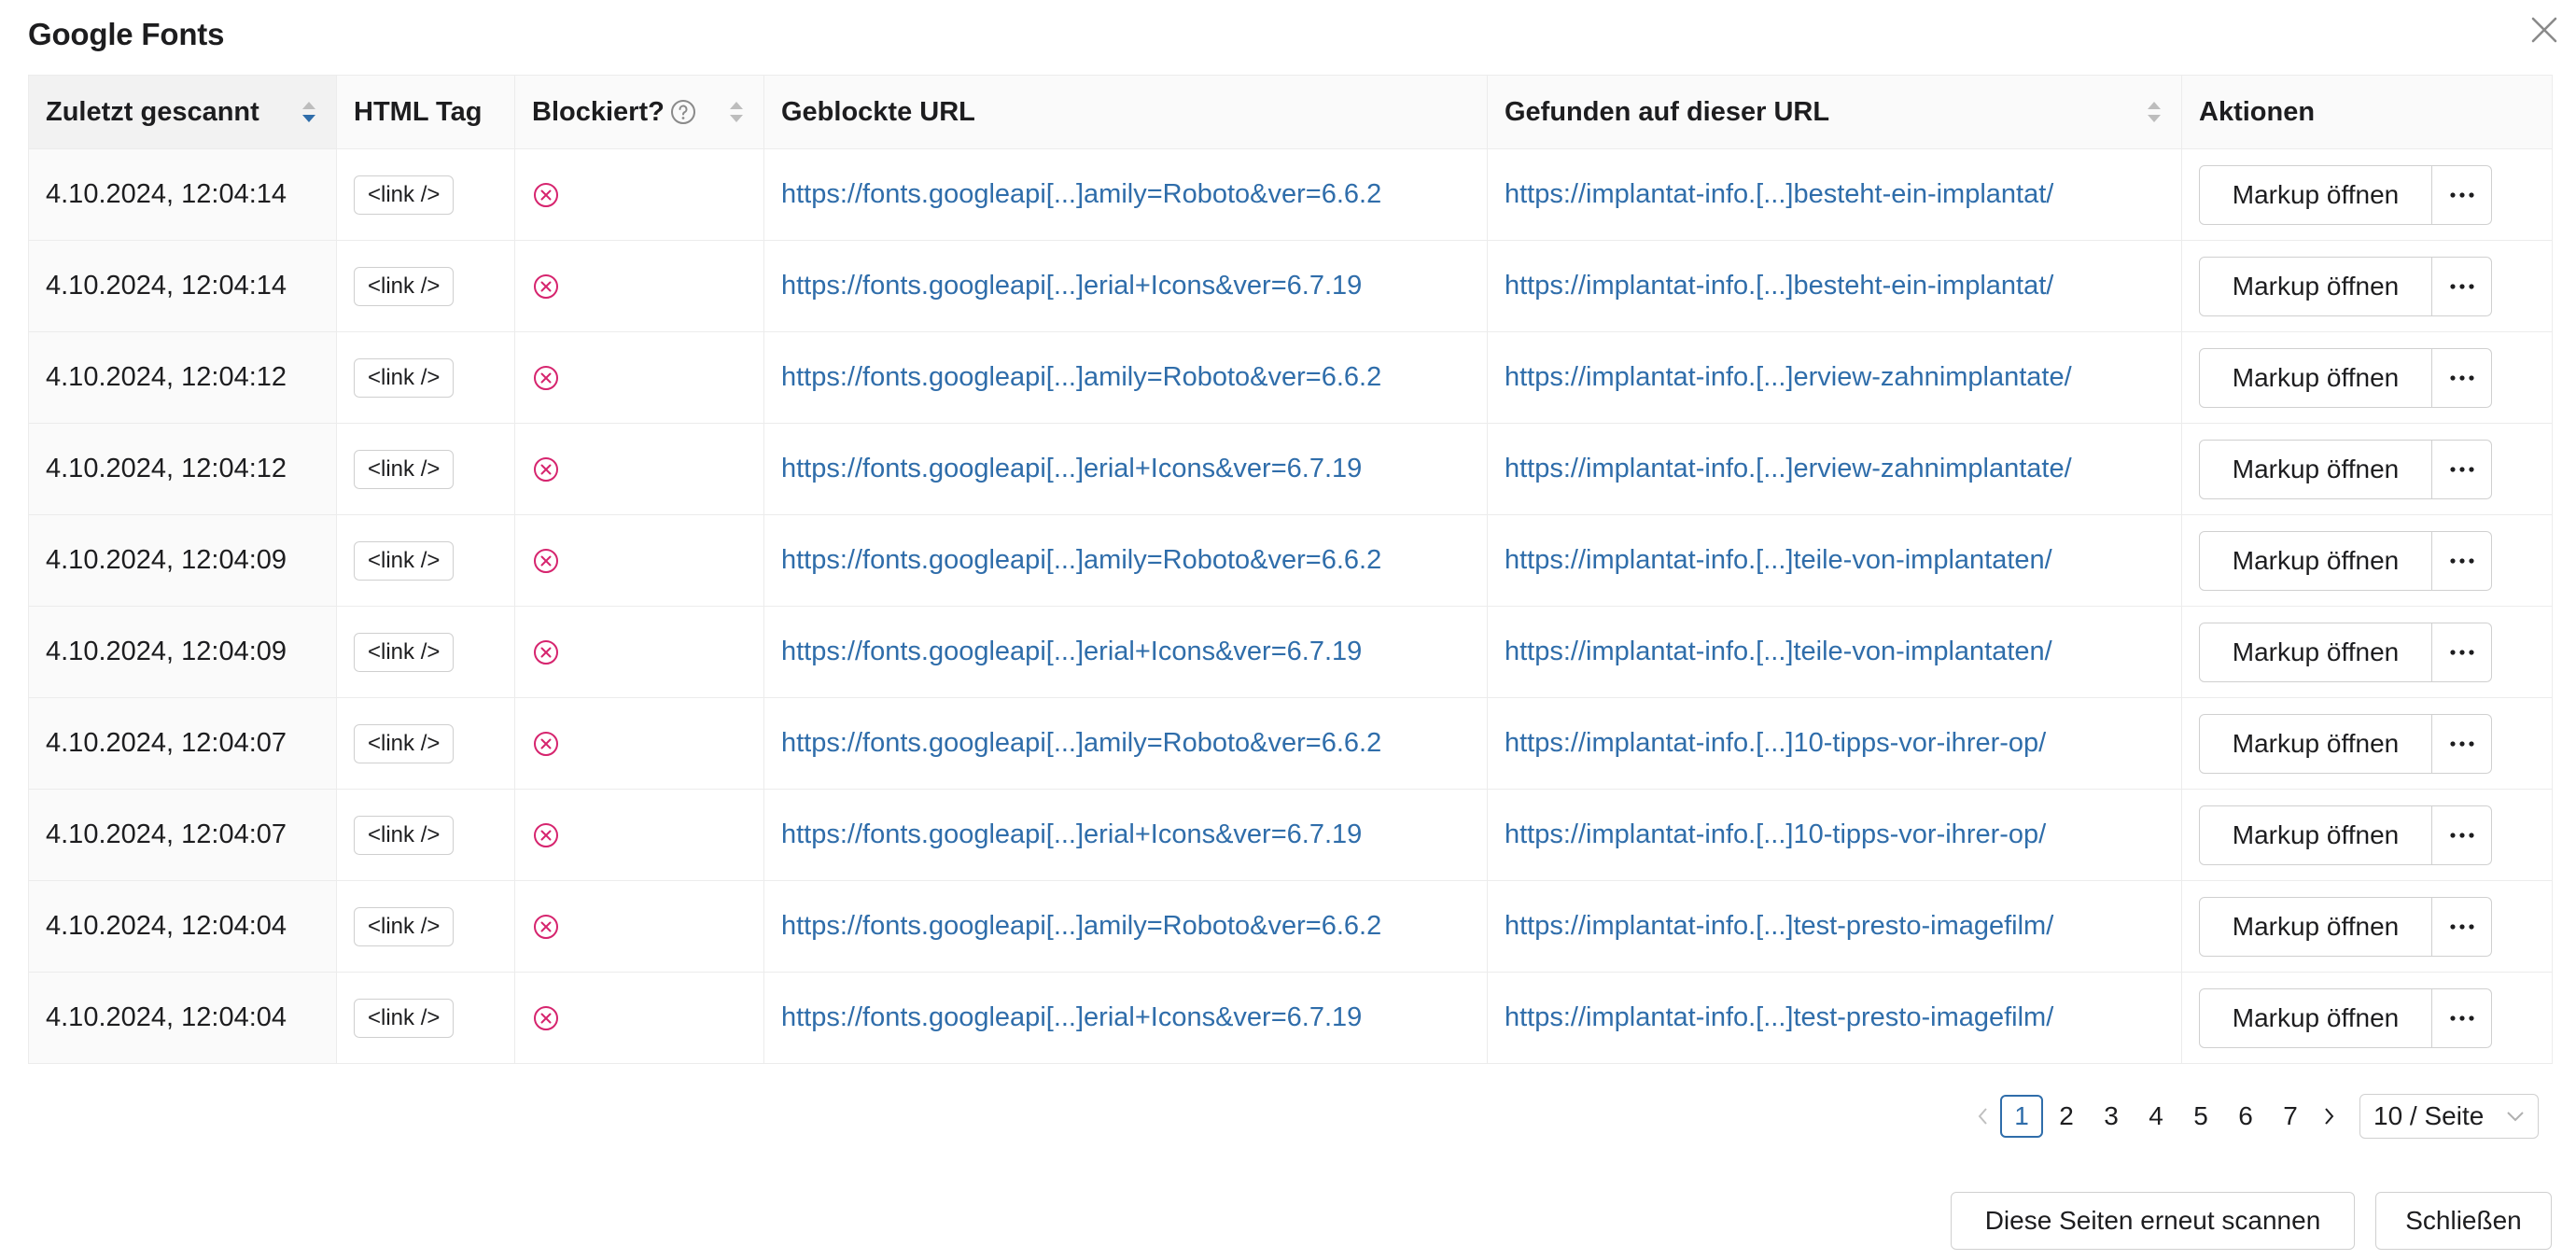  What do you see at coordinates (2290, 1116) in the screenshot?
I see `page-item-7: 7` at bounding box center [2290, 1116].